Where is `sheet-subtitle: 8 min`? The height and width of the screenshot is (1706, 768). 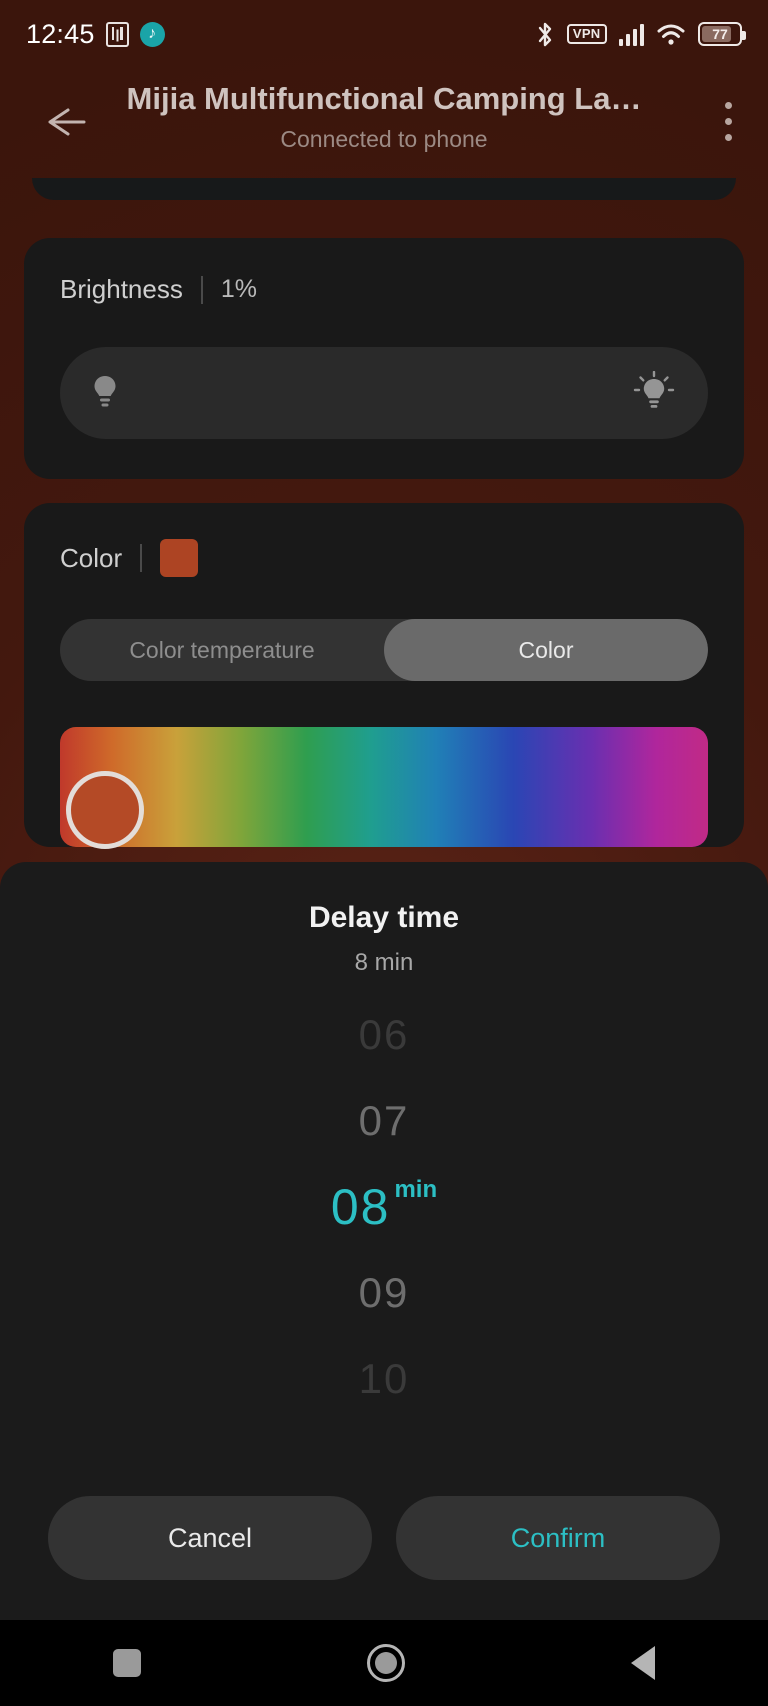 sheet-subtitle: 8 min is located at coordinates (384, 962).